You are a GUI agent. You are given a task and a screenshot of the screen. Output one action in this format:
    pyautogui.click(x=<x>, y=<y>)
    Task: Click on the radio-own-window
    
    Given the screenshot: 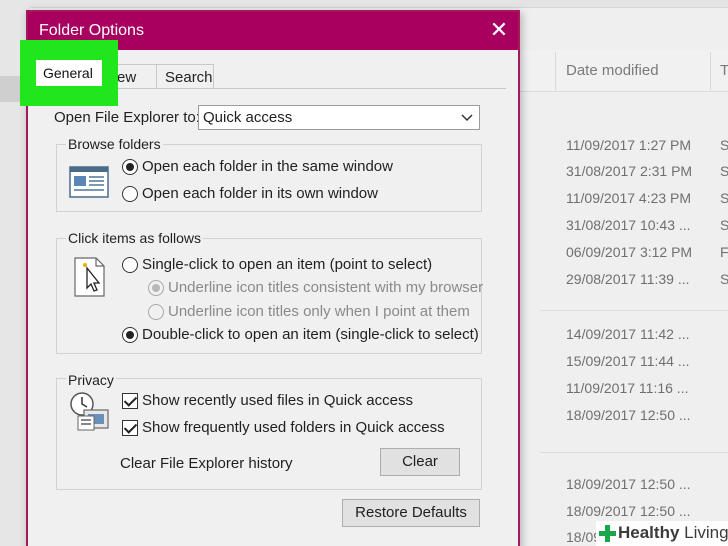 What is the action you would take?
    pyautogui.click(x=130, y=194)
    